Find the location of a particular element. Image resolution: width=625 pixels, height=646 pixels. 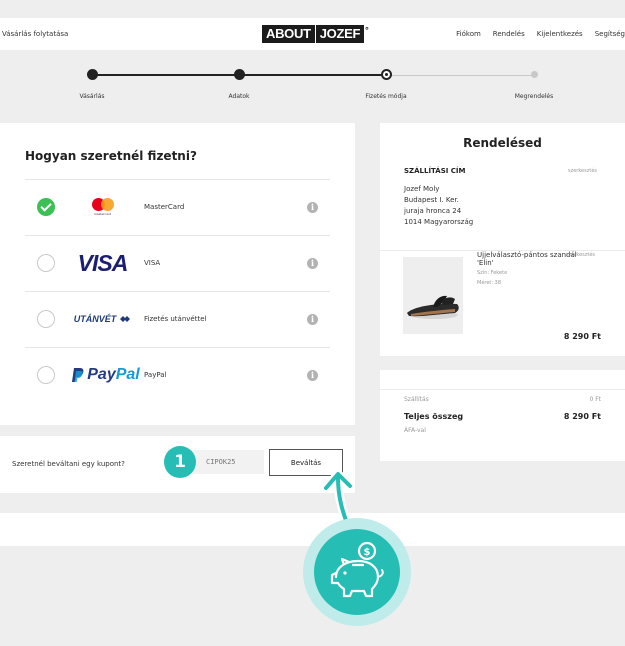

vat-note: ÁFA-val is located at coordinates (415, 430).